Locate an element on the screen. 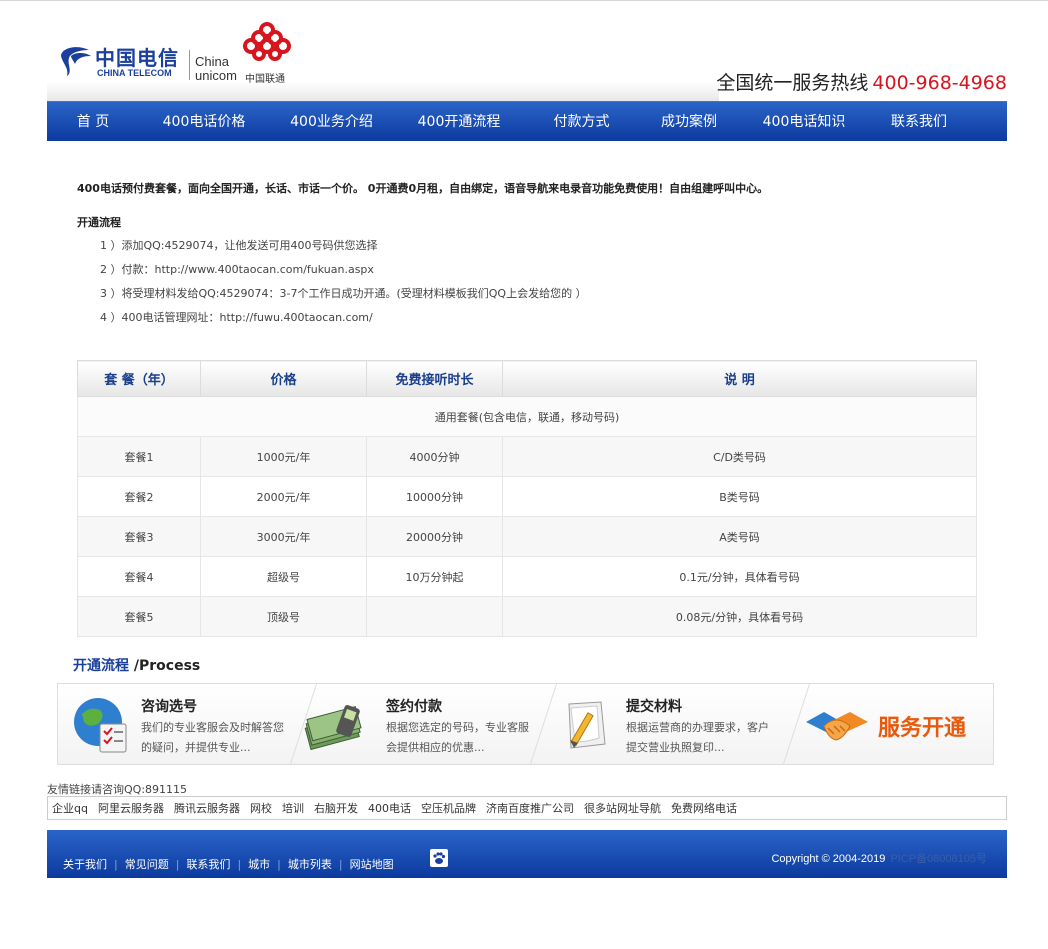  telecom-cn-text: 中国电信 is located at coordinates (137, 58).